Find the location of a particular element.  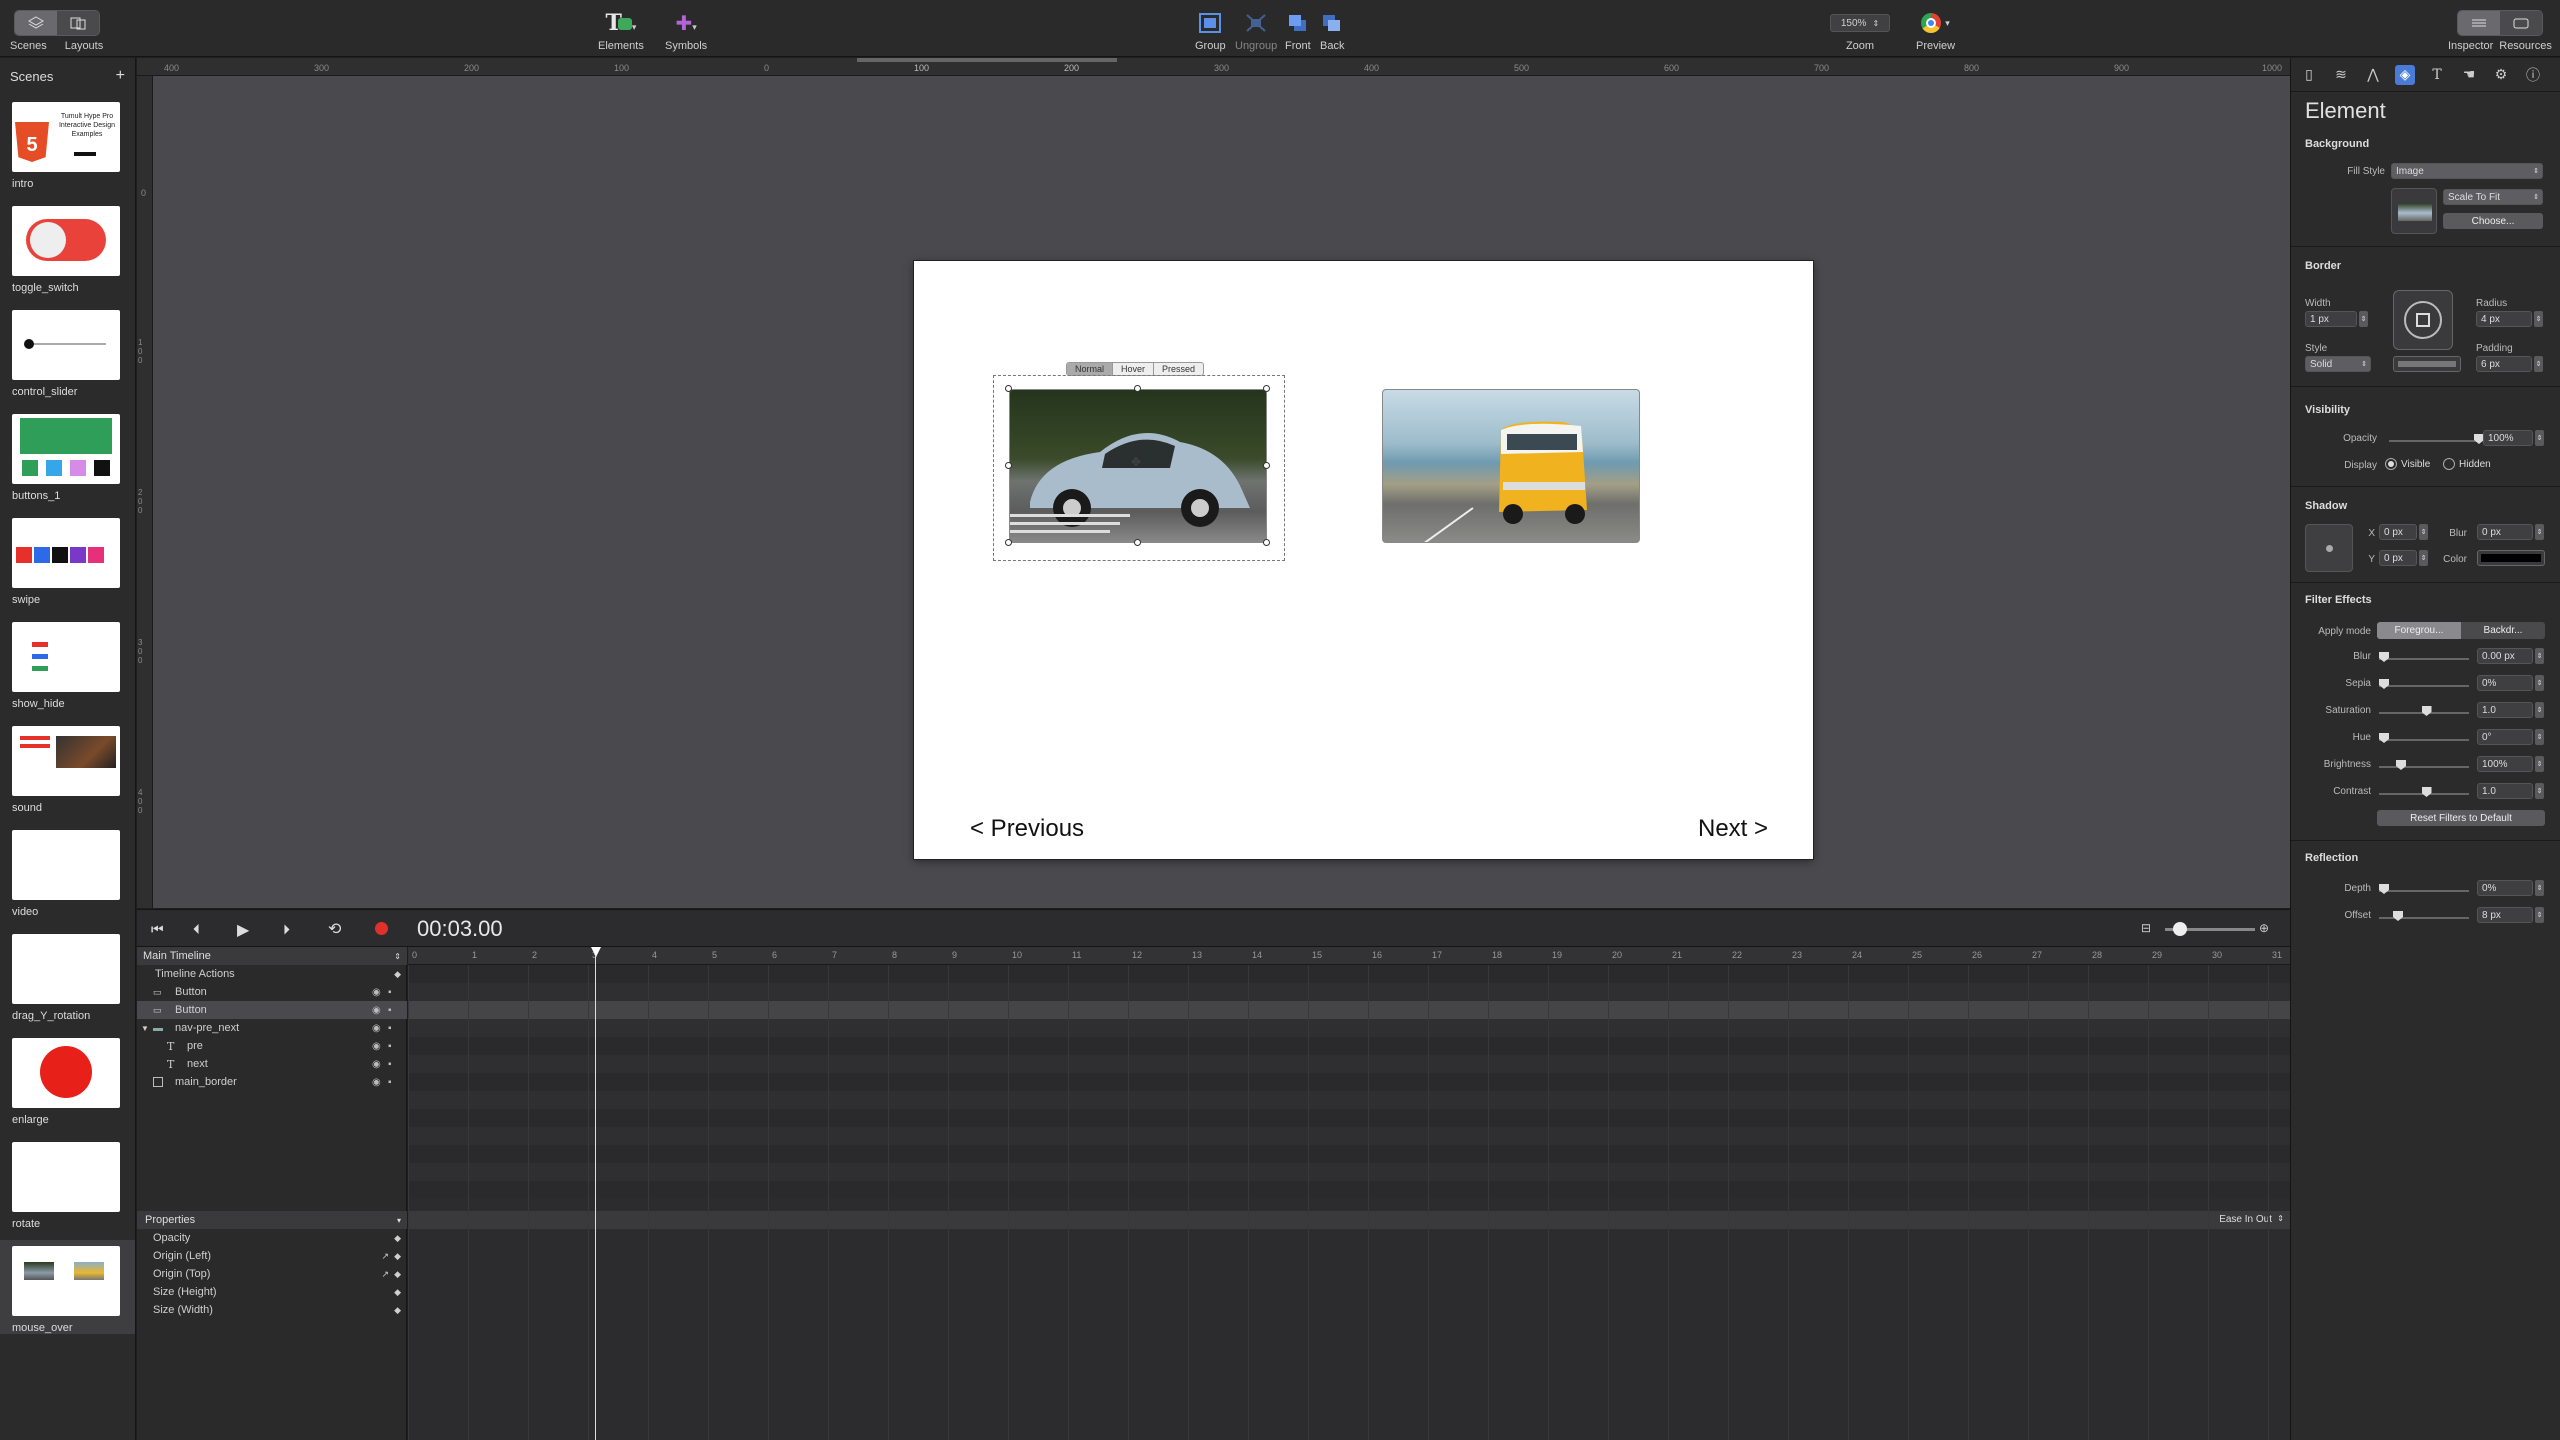

element-icon: ◈ is located at coordinates (2405, 74).